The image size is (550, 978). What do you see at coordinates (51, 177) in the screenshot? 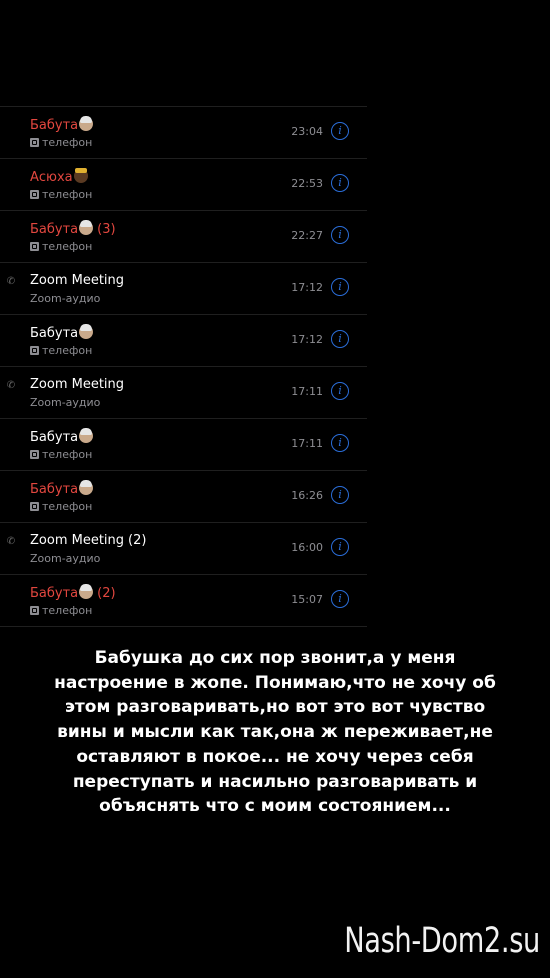
I see `call-name-text: Асюха` at bounding box center [51, 177].